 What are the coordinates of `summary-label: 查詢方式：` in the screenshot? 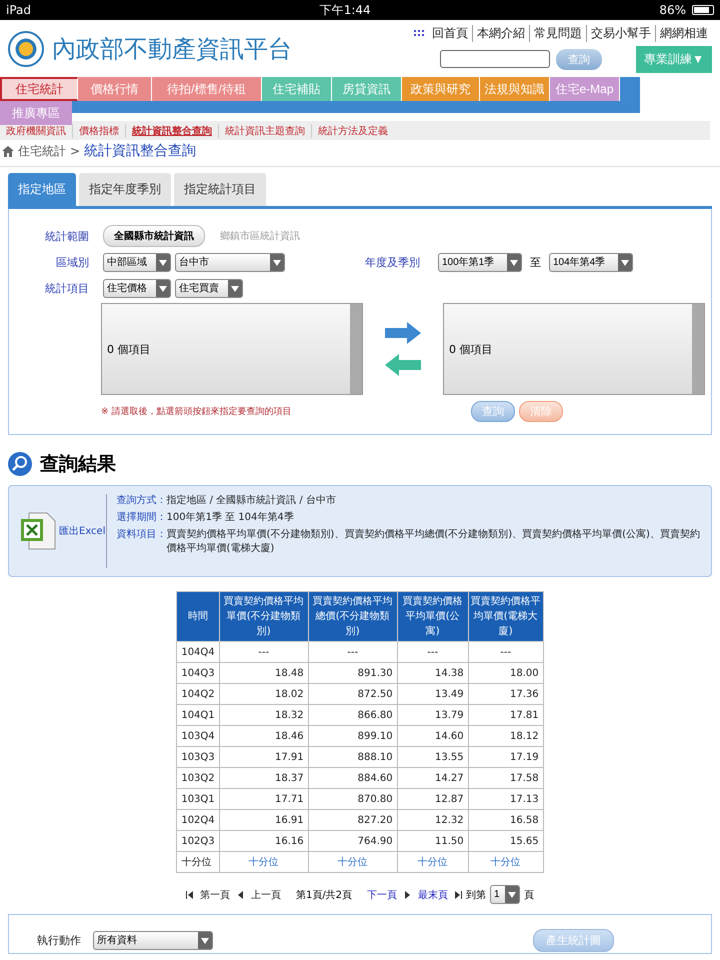 It's located at (141, 501).